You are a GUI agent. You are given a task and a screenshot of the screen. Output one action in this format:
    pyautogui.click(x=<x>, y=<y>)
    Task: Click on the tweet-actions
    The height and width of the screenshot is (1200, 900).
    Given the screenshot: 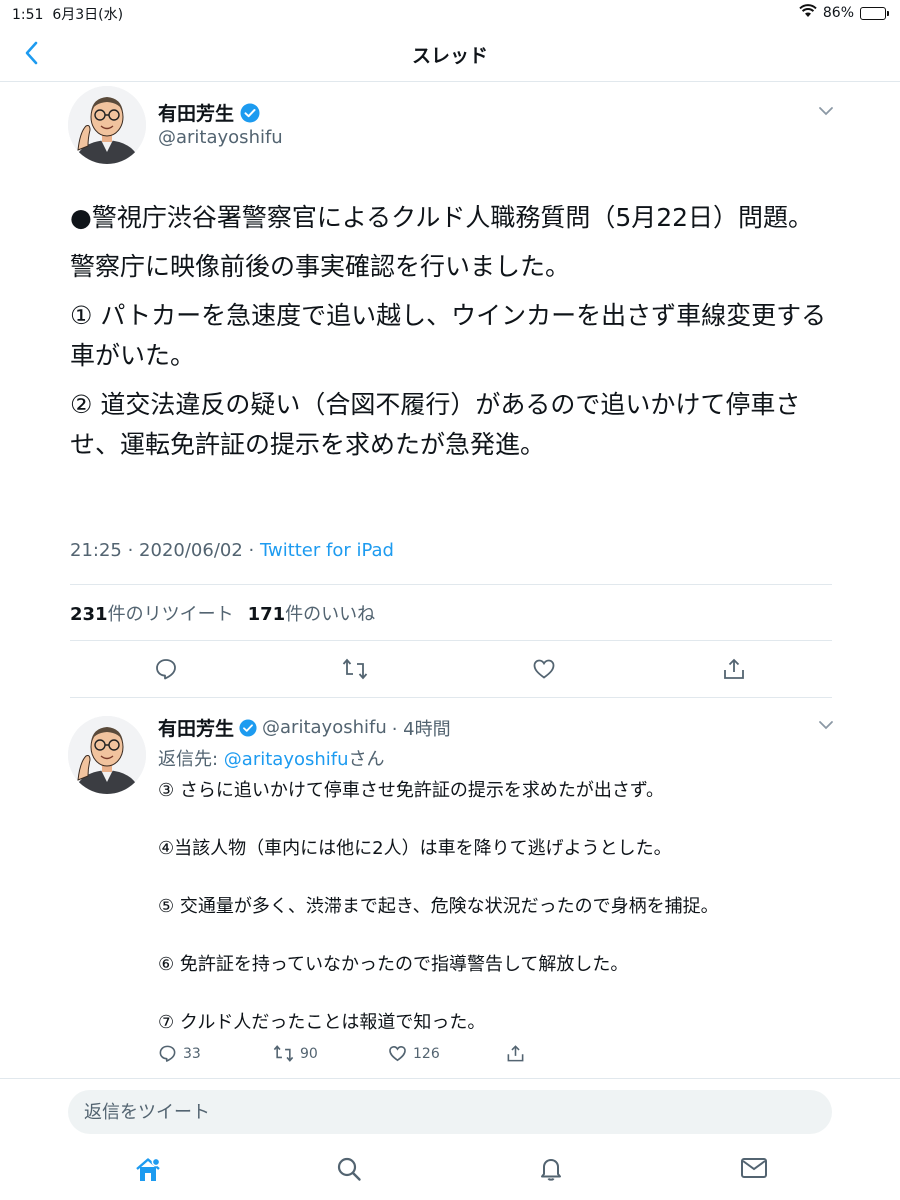 What is the action you would take?
    pyautogui.click(x=451, y=670)
    